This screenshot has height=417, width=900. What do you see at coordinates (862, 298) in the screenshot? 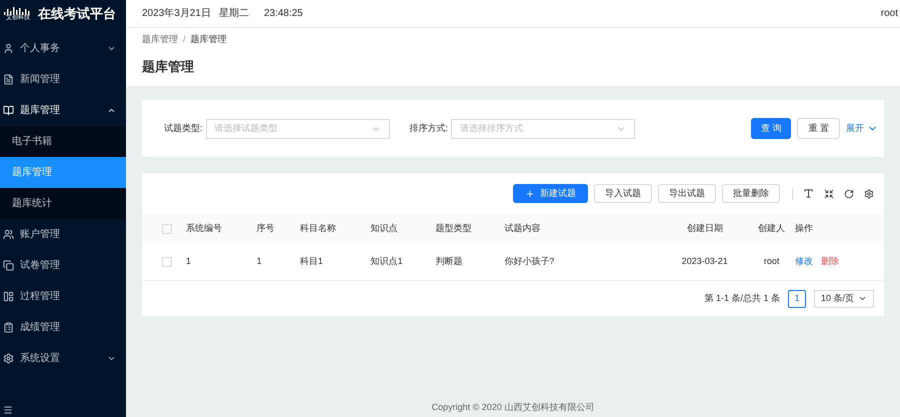
I see `dropdown-icon` at bounding box center [862, 298].